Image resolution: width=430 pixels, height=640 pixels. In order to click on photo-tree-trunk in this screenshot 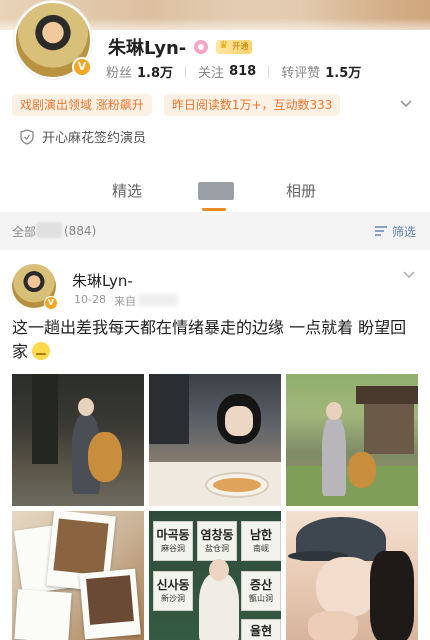, I will do `click(45, 419)`.